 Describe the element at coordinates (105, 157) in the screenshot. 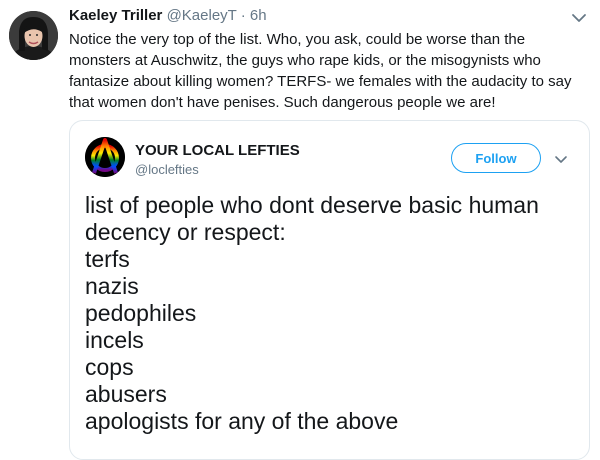

I see `anarchy-rainbow-logo` at that location.